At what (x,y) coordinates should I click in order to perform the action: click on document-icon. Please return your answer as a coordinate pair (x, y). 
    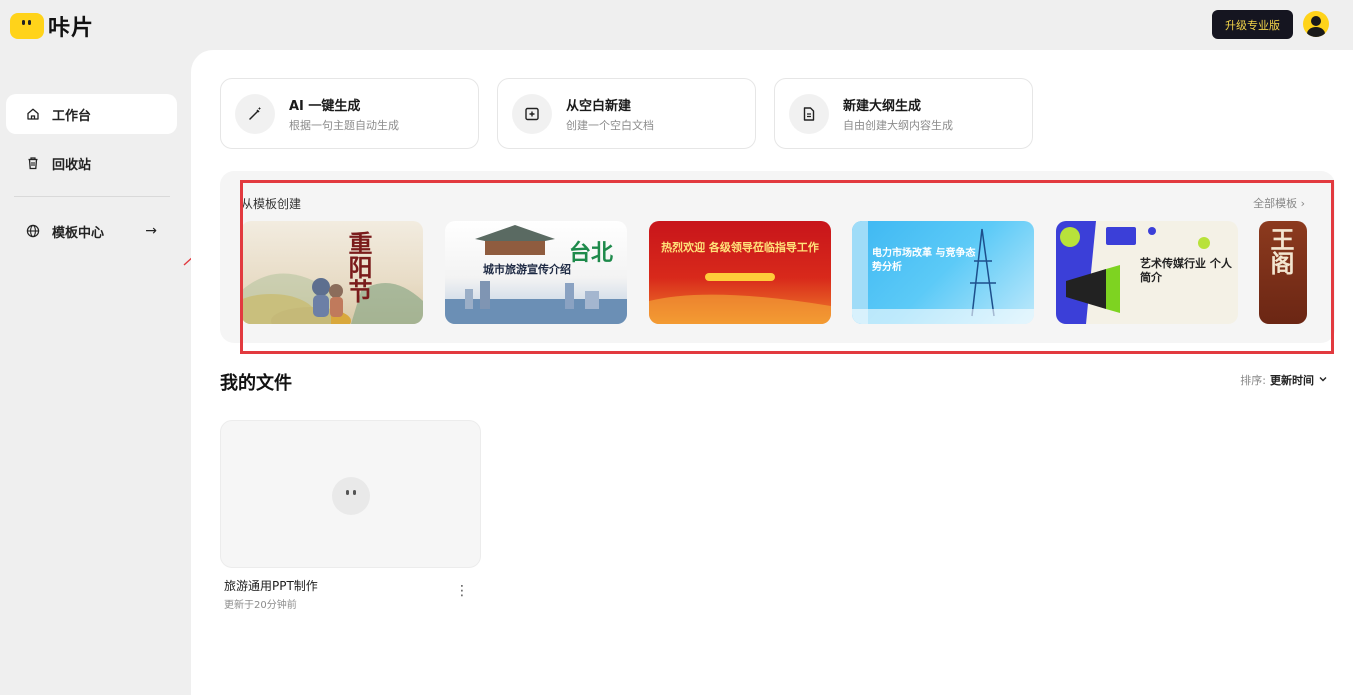
    Looking at the image, I should click on (809, 113).